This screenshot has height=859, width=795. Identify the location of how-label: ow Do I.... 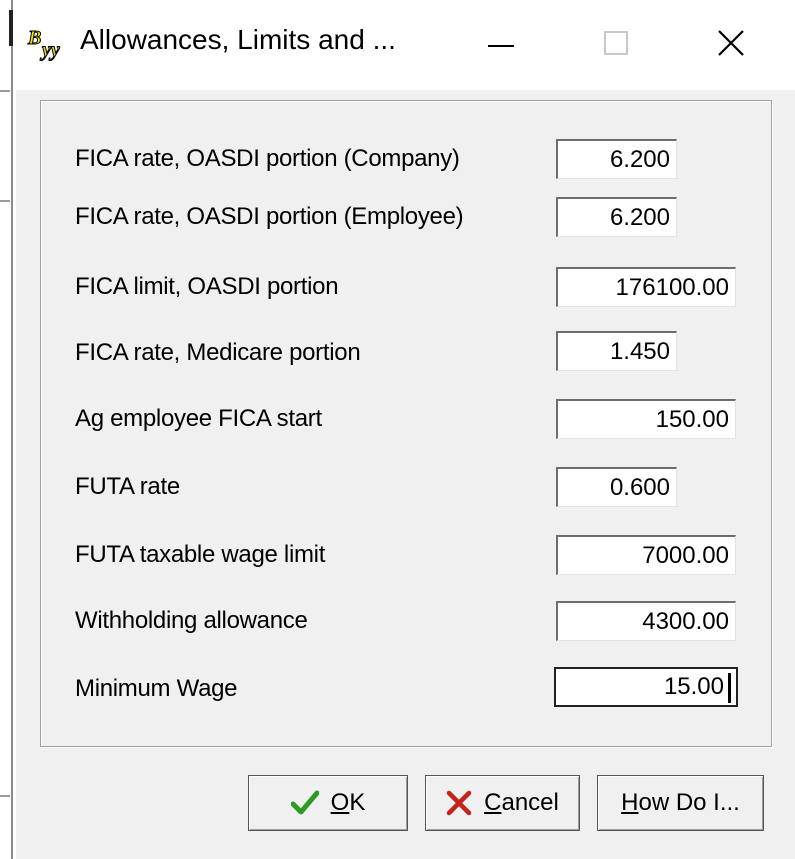
(689, 802).